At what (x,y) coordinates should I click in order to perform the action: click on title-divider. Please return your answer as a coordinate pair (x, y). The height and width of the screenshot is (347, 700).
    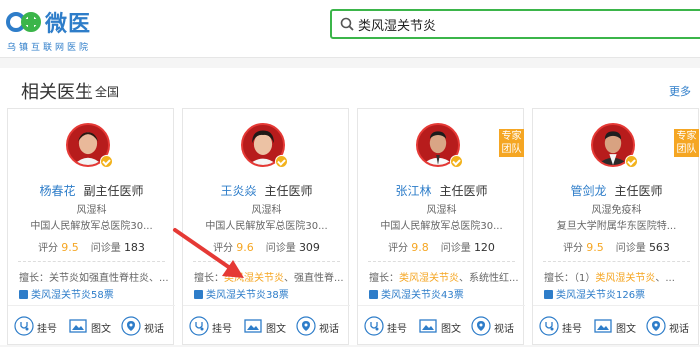
    Looking at the image, I should click on (88, 90).